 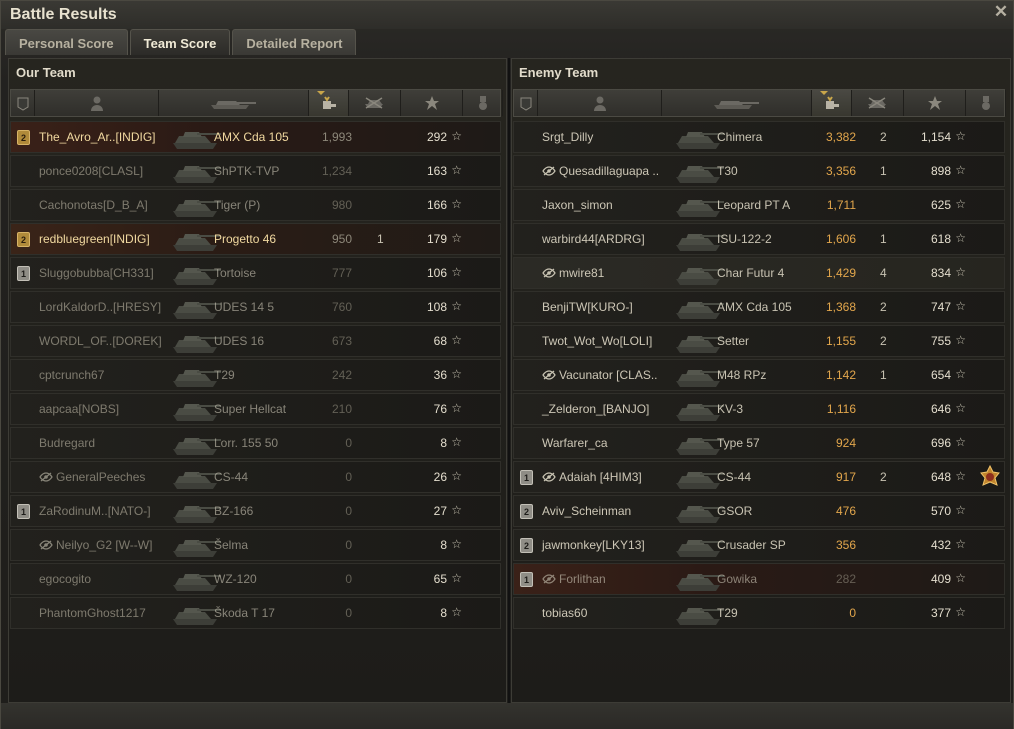 What do you see at coordinates (845, 511) in the screenshot?
I see `damage-value: 476` at bounding box center [845, 511].